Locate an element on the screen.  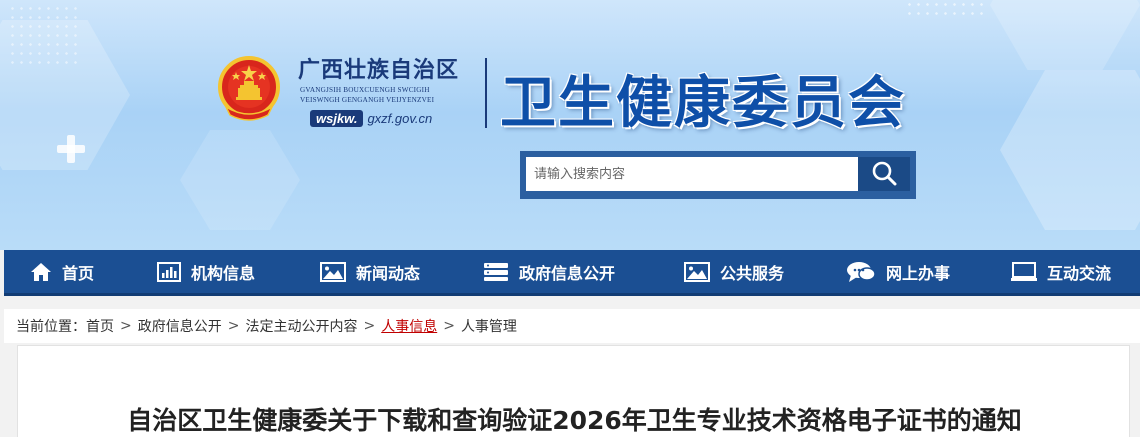
search-button is located at coordinates (884, 174).